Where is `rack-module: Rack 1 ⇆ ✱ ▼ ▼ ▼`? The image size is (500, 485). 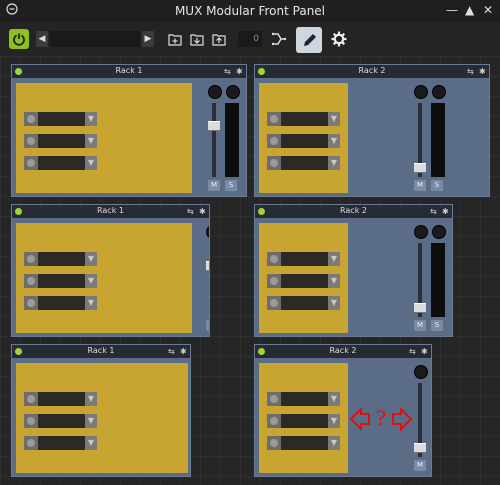 rack-module: Rack 1 ⇆ ✱ ▼ ▼ ▼ is located at coordinates (101, 410).